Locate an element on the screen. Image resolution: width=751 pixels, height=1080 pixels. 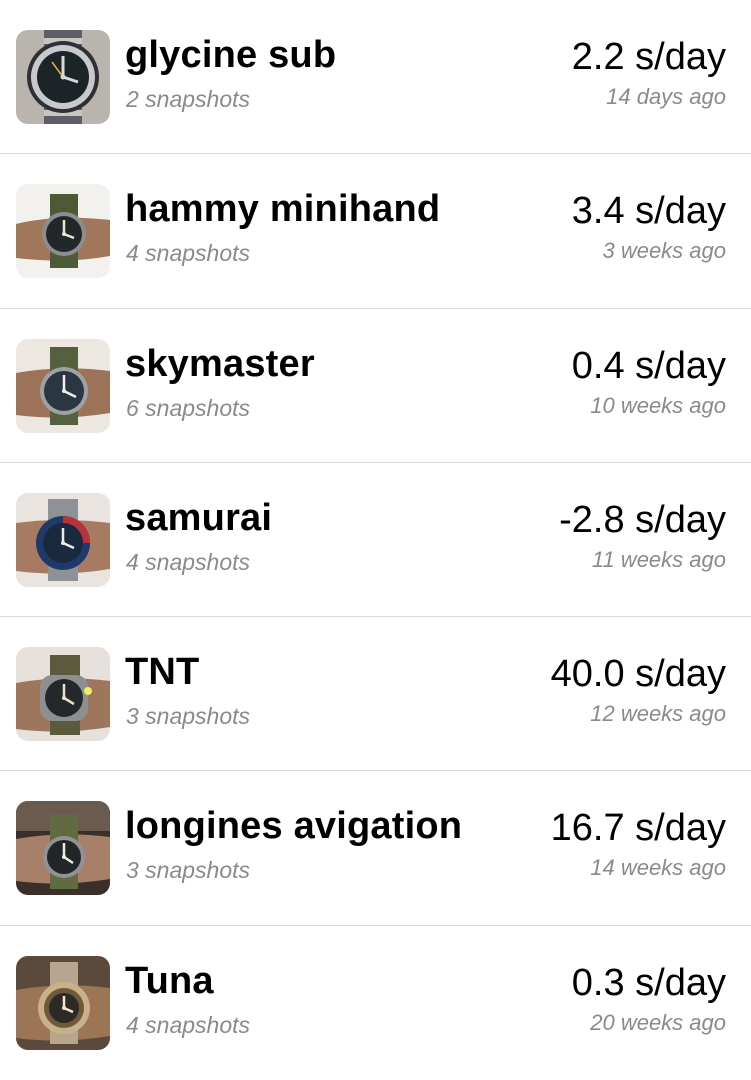
drift-rate: 0.4 s/day is located at coordinates (648, 365).